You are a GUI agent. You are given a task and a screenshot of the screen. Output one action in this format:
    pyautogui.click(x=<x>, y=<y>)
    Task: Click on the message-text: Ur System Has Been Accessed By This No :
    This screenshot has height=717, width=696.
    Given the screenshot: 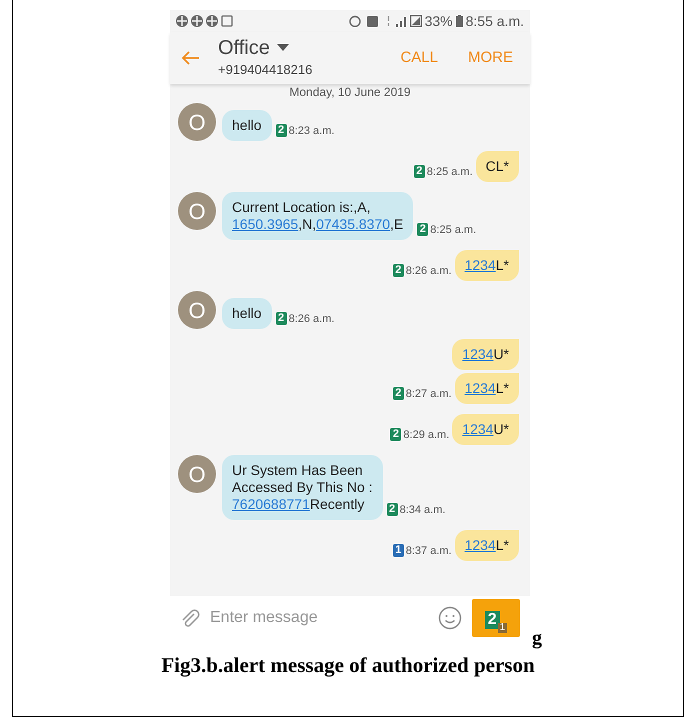 What is the action you would take?
    pyautogui.click(x=302, y=478)
    